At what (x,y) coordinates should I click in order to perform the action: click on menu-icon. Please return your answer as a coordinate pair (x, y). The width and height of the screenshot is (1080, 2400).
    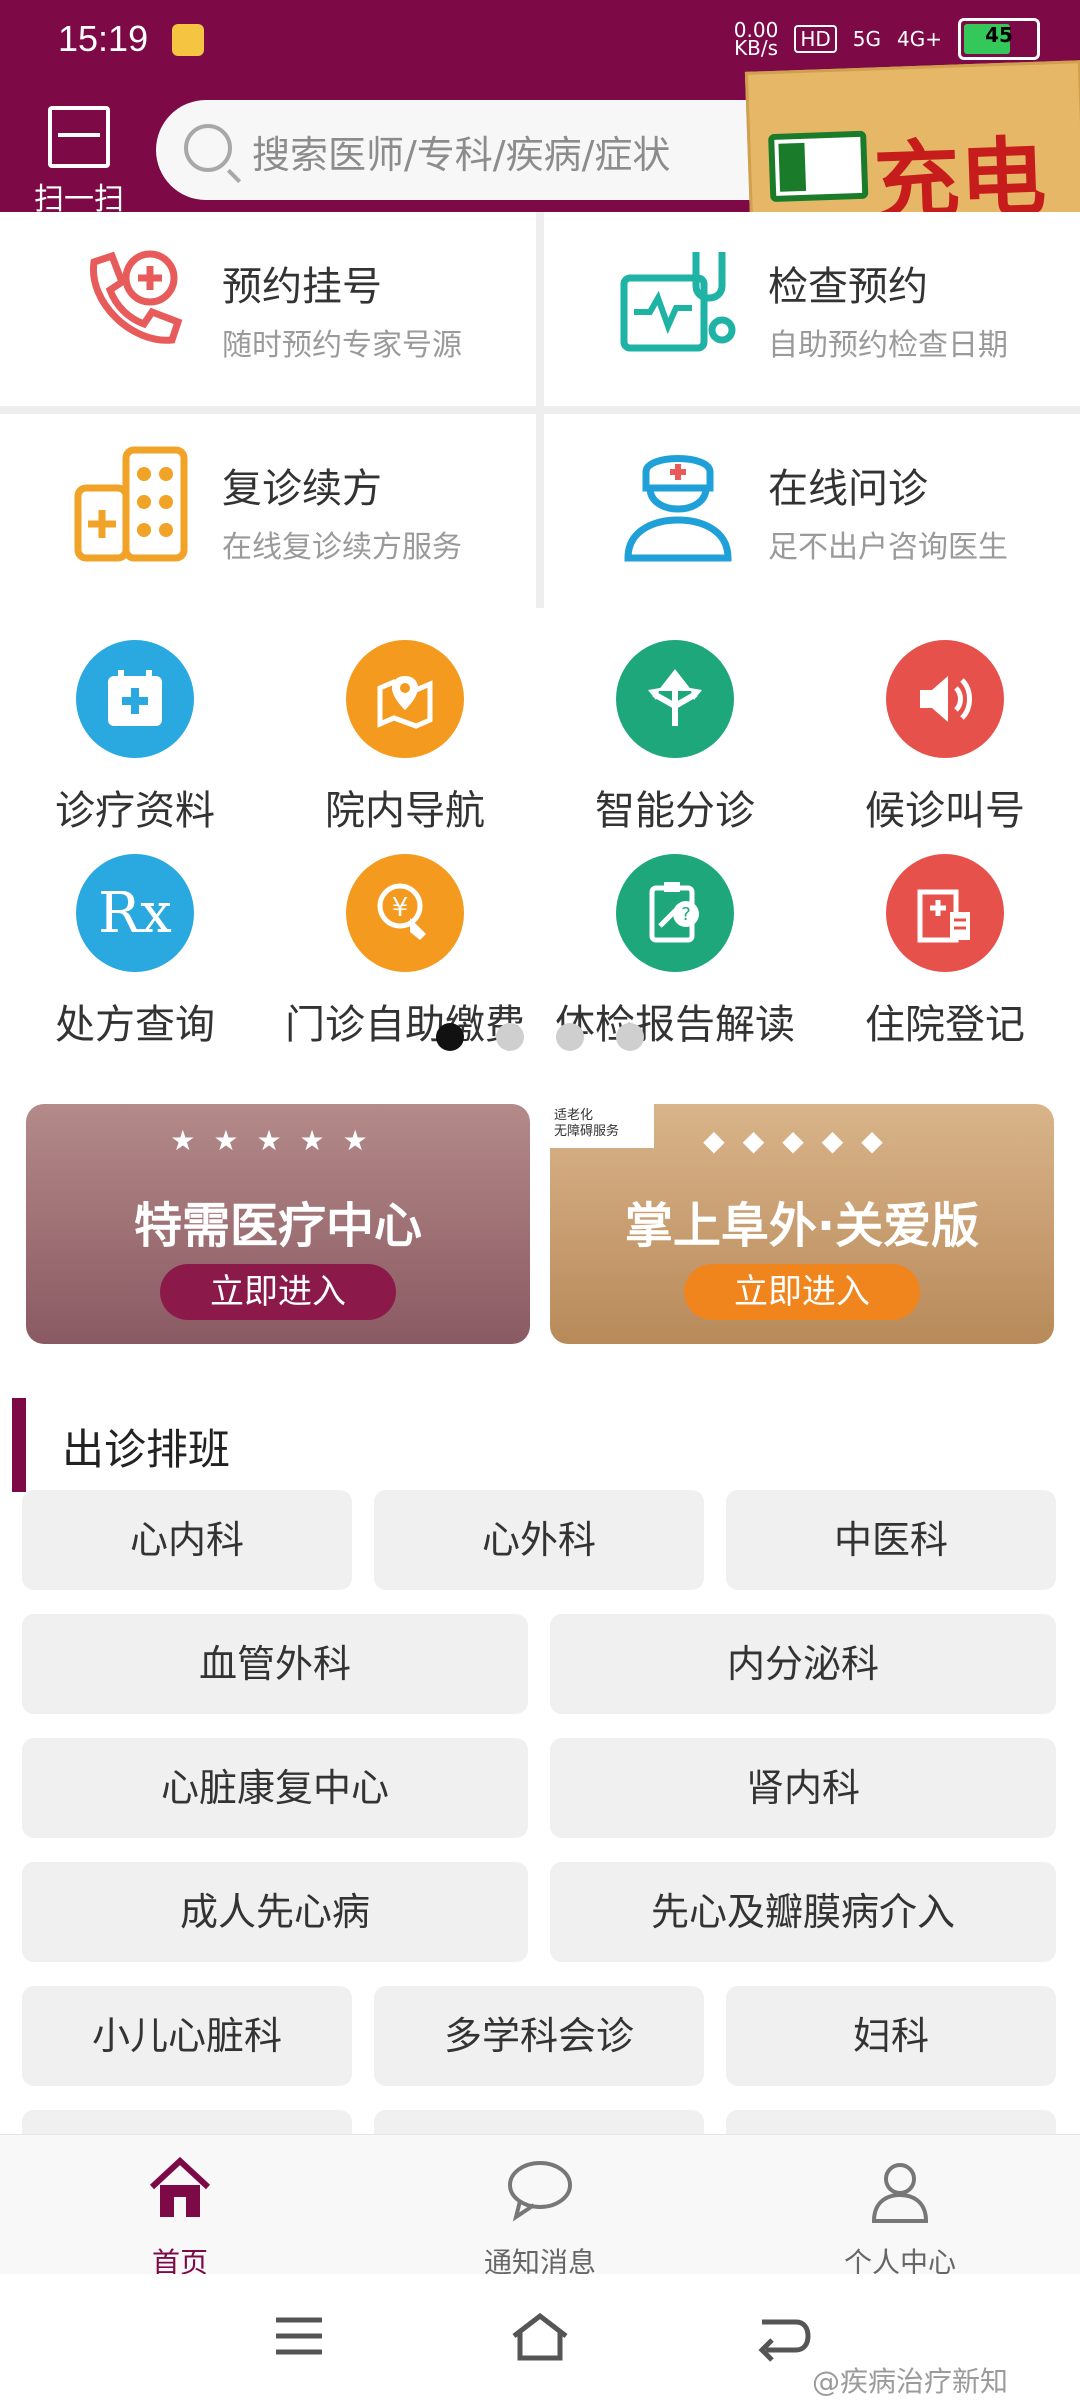
    Looking at the image, I should click on (299, 2338).